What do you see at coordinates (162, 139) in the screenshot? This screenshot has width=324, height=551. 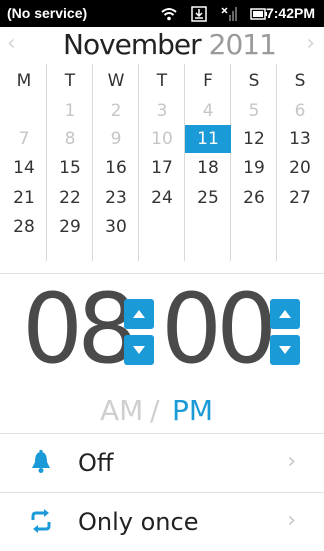 I see `calendar-day: 10` at bounding box center [162, 139].